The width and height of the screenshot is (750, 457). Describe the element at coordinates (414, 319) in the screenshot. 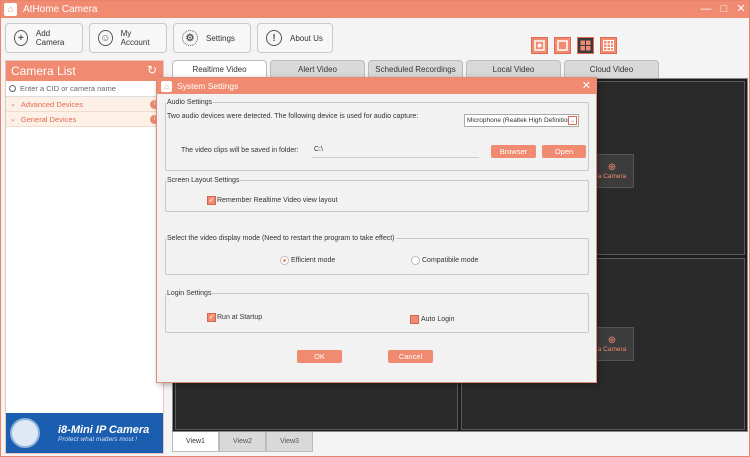

I see `auto-login-checkbox` at that location.